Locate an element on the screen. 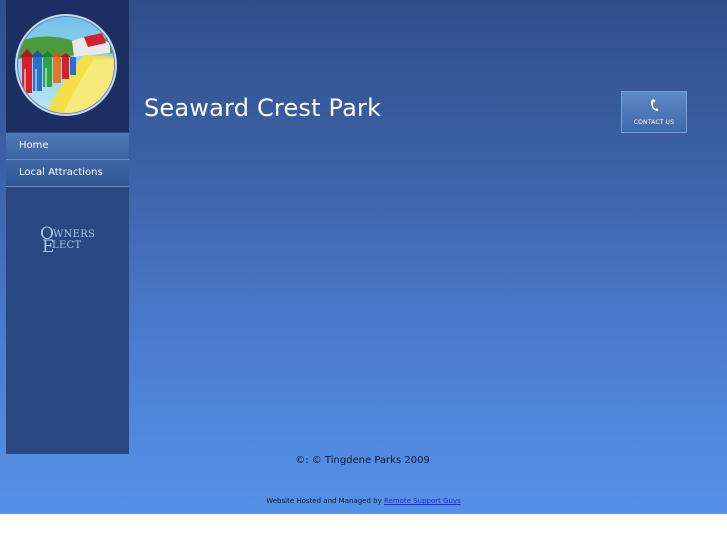 Image resolution: width=727 pixels, height=545 pixels. beach-huts-logo-icon is located at coordinates (66, 65).